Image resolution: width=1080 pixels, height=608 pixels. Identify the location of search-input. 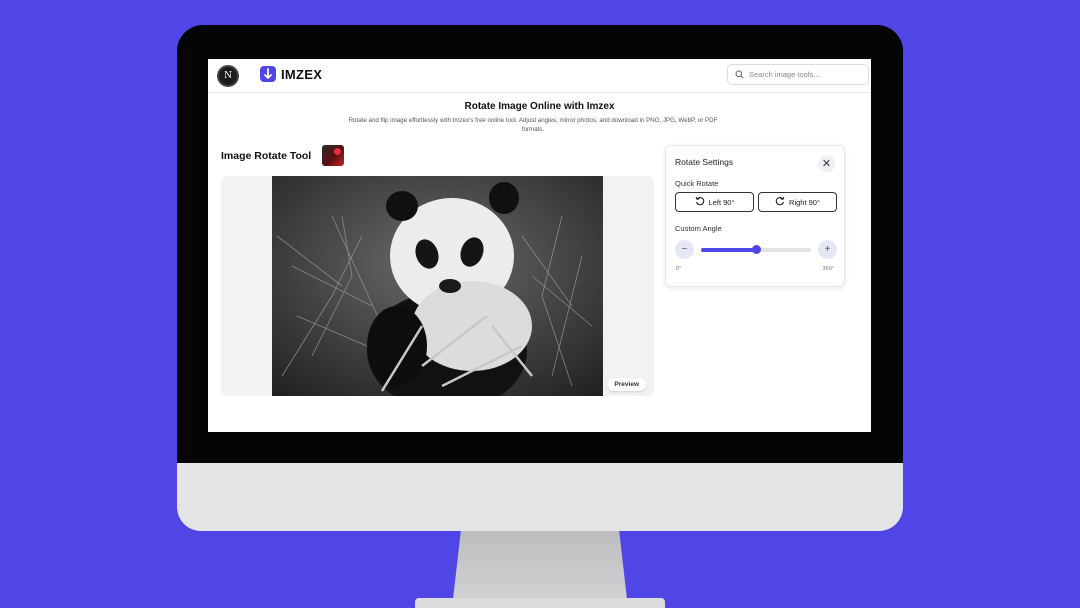
(804, 74).